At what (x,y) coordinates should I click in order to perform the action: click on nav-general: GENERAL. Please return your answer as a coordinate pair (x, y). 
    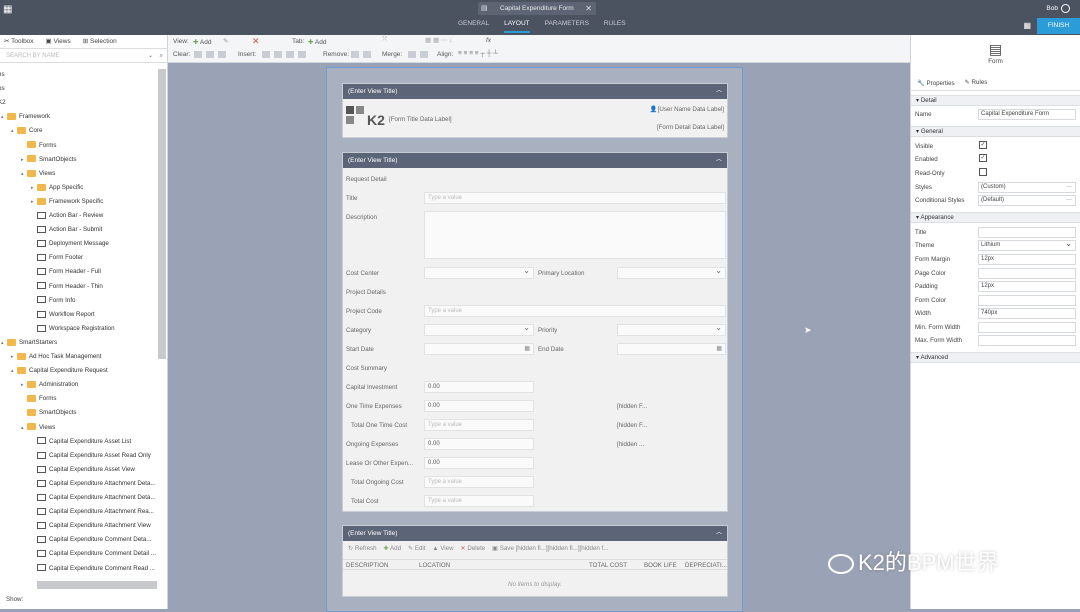
    Looking at the image, I should click on (473, 26).